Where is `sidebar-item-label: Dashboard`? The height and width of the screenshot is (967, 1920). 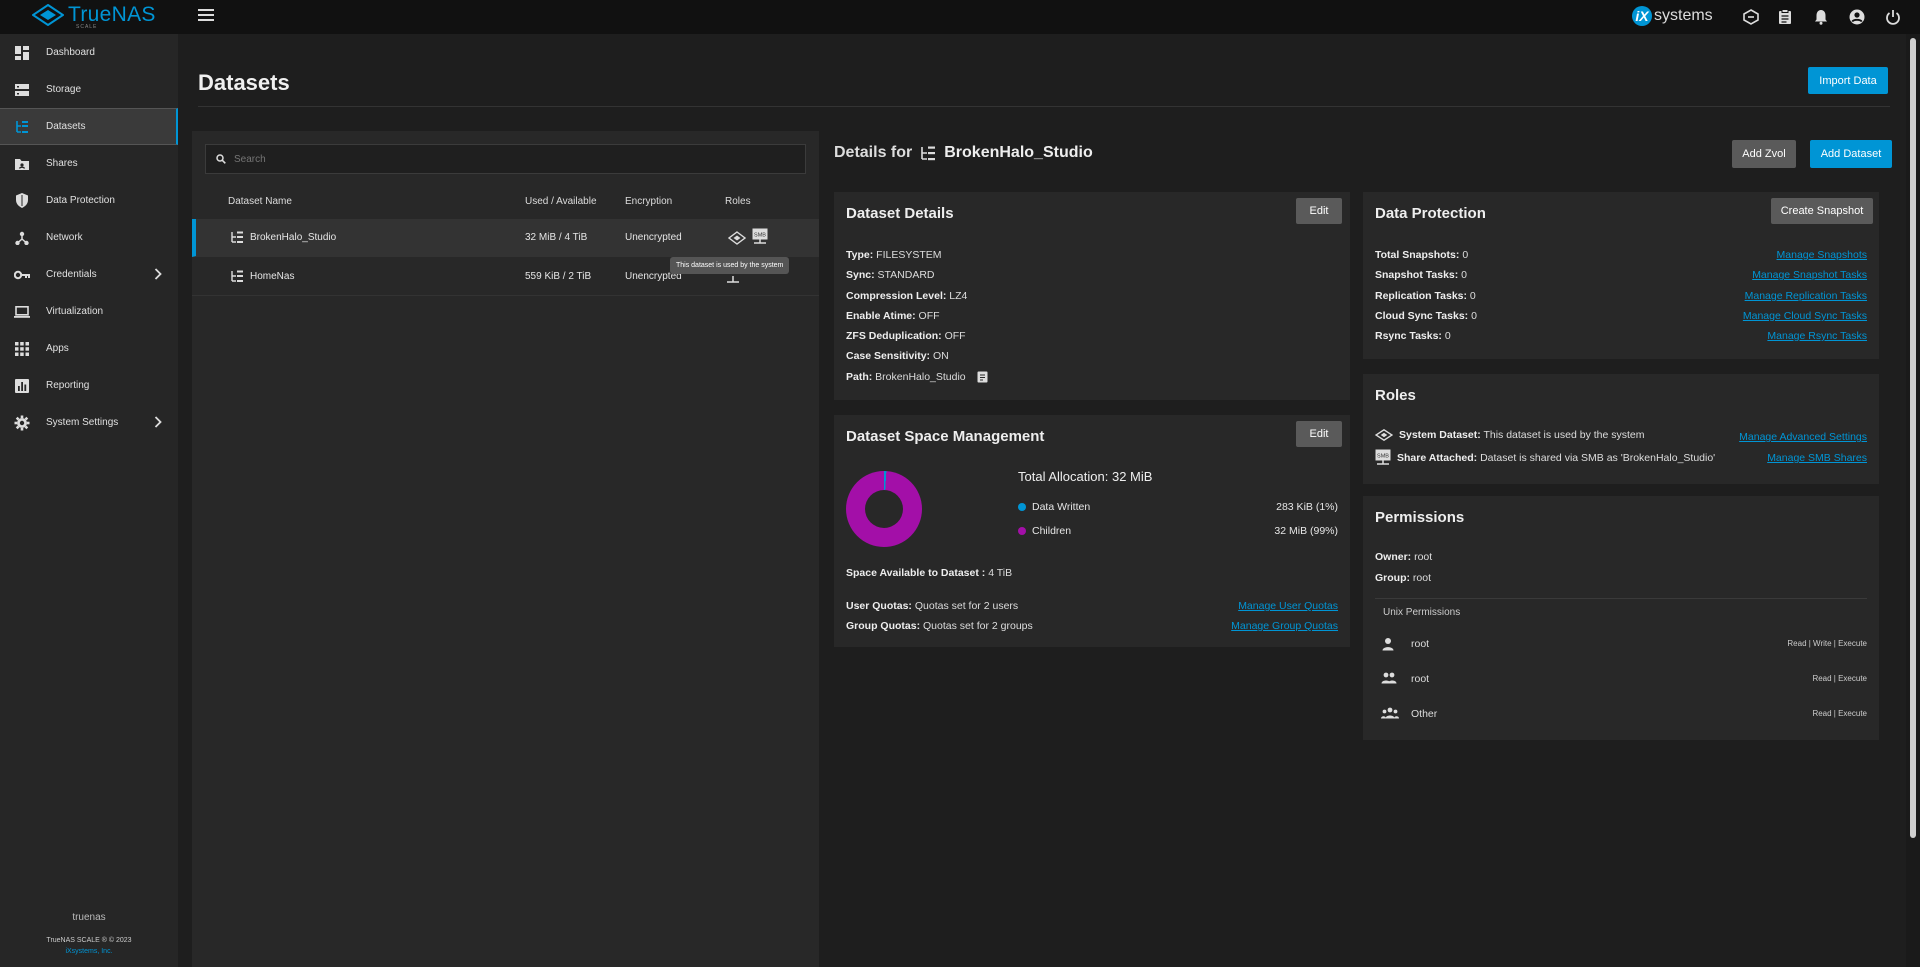
sidebar-item-label: Dashboard is located at coordinates (70, 52).